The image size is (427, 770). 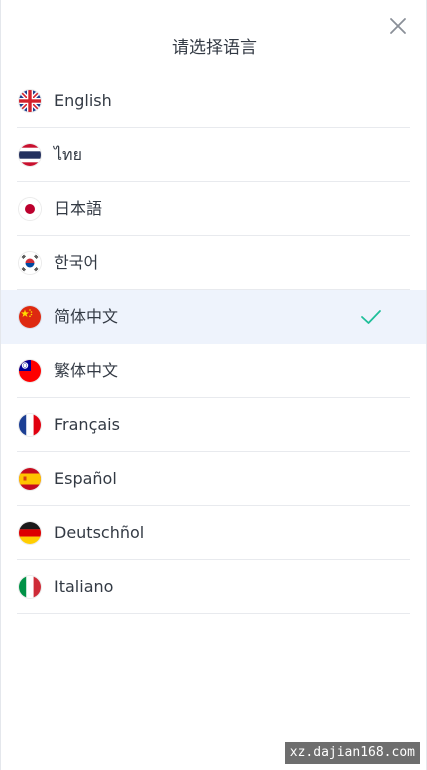 What do you see at coordinates (86, 316) in the screenshot?
I see `language-label: 简体中文` at bounding box center [86, 316].